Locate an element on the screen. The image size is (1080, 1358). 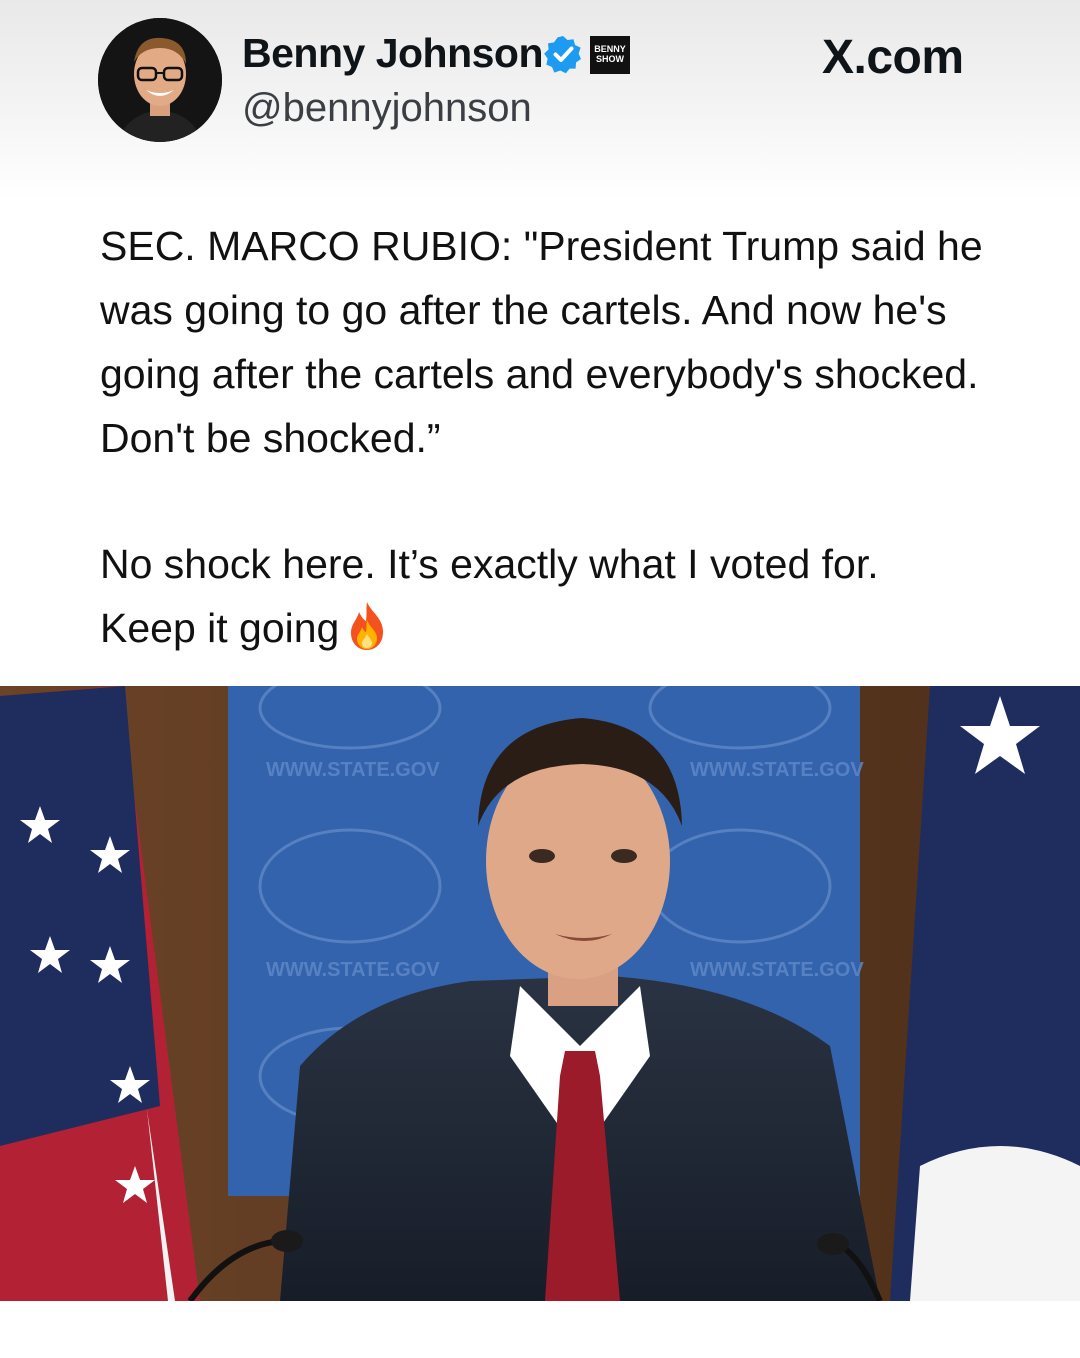
avatar is located at coordinates (160, 80).